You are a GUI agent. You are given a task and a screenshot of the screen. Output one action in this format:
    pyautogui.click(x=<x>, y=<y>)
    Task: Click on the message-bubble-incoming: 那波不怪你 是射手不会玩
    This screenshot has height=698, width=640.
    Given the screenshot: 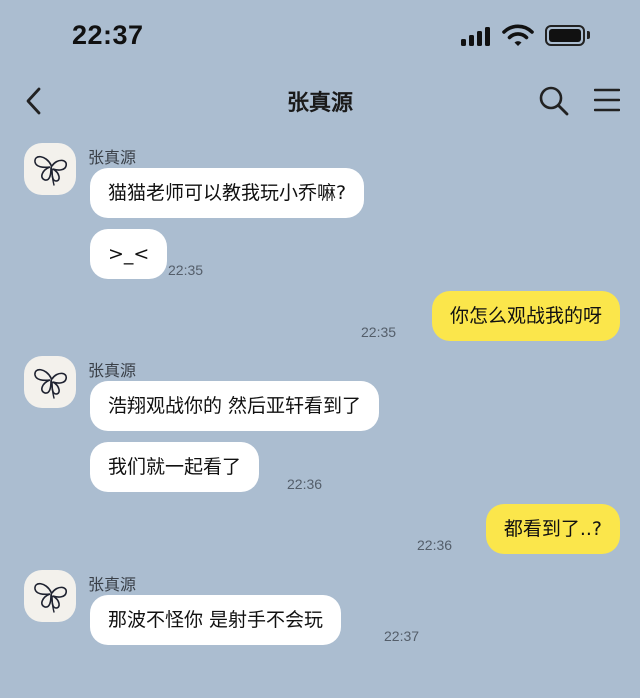 What is the action you would take?
    pyautogui.click(x=216, y=620)
    